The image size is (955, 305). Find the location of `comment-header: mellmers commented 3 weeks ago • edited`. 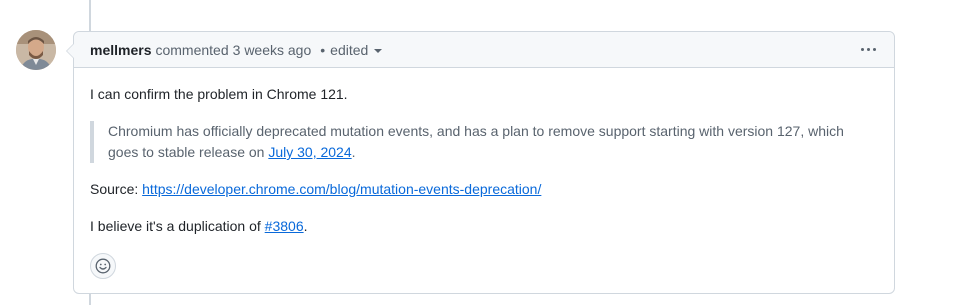

comment-header: mellmers commented 3 weeks ago • edited is located at coordinates (484, 50).